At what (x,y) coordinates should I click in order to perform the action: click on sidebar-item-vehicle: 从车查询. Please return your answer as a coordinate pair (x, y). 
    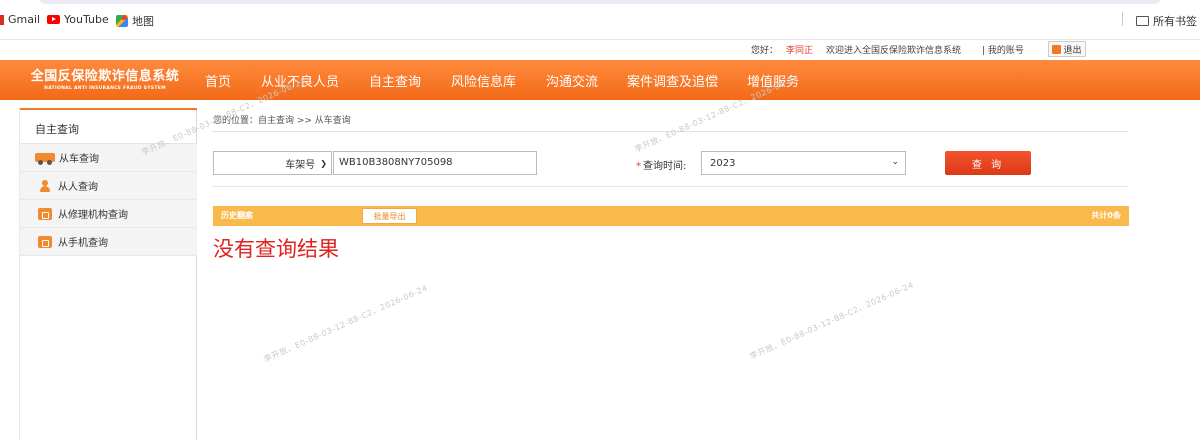
    Looking at the image, I should click on (108, 158).